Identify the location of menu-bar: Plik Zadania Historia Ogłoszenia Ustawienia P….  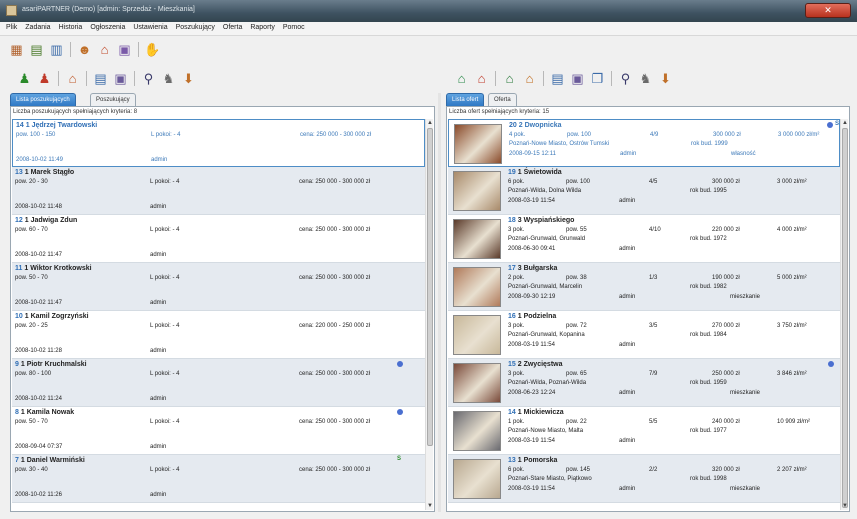
(428, 29).